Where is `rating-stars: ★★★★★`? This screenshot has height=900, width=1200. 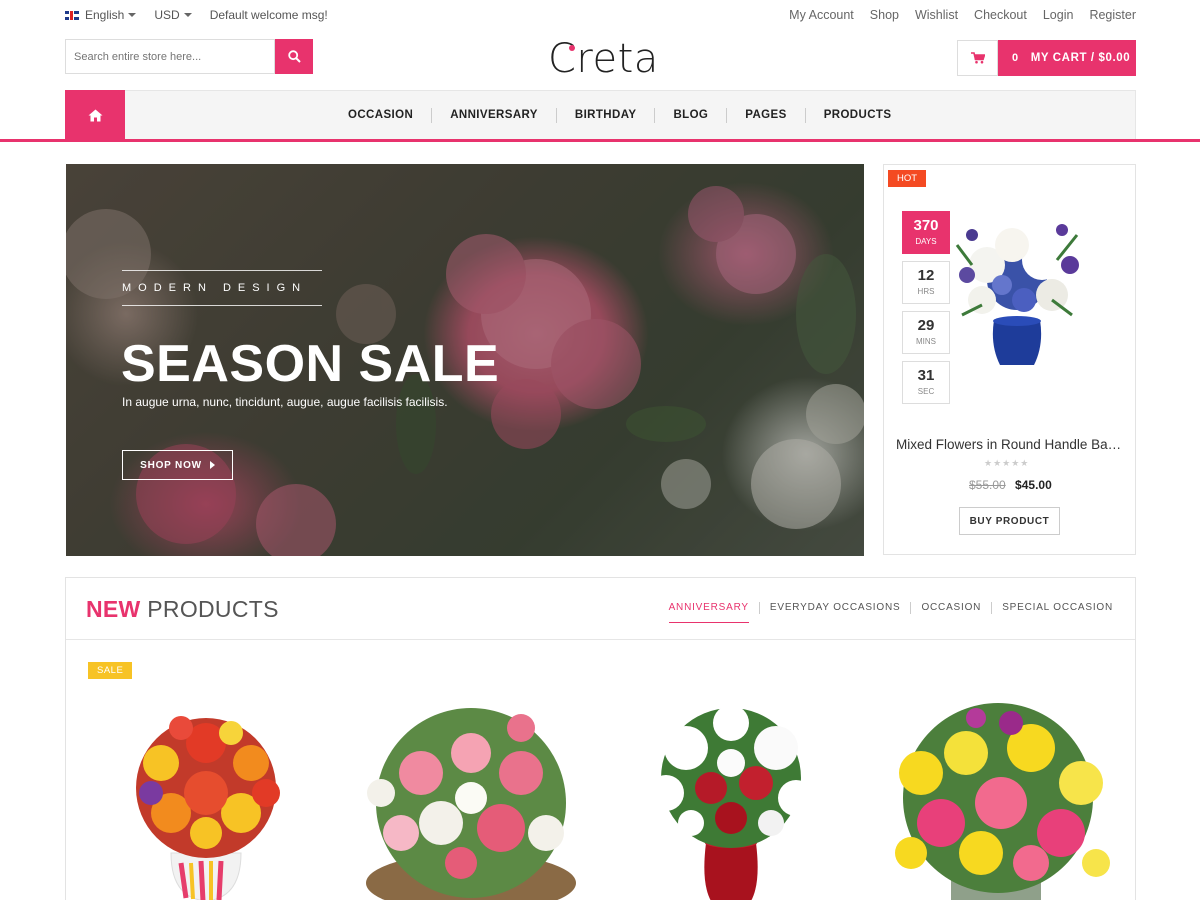
rating-stars: ★★★★★ is located at coordinates (1007, 463).